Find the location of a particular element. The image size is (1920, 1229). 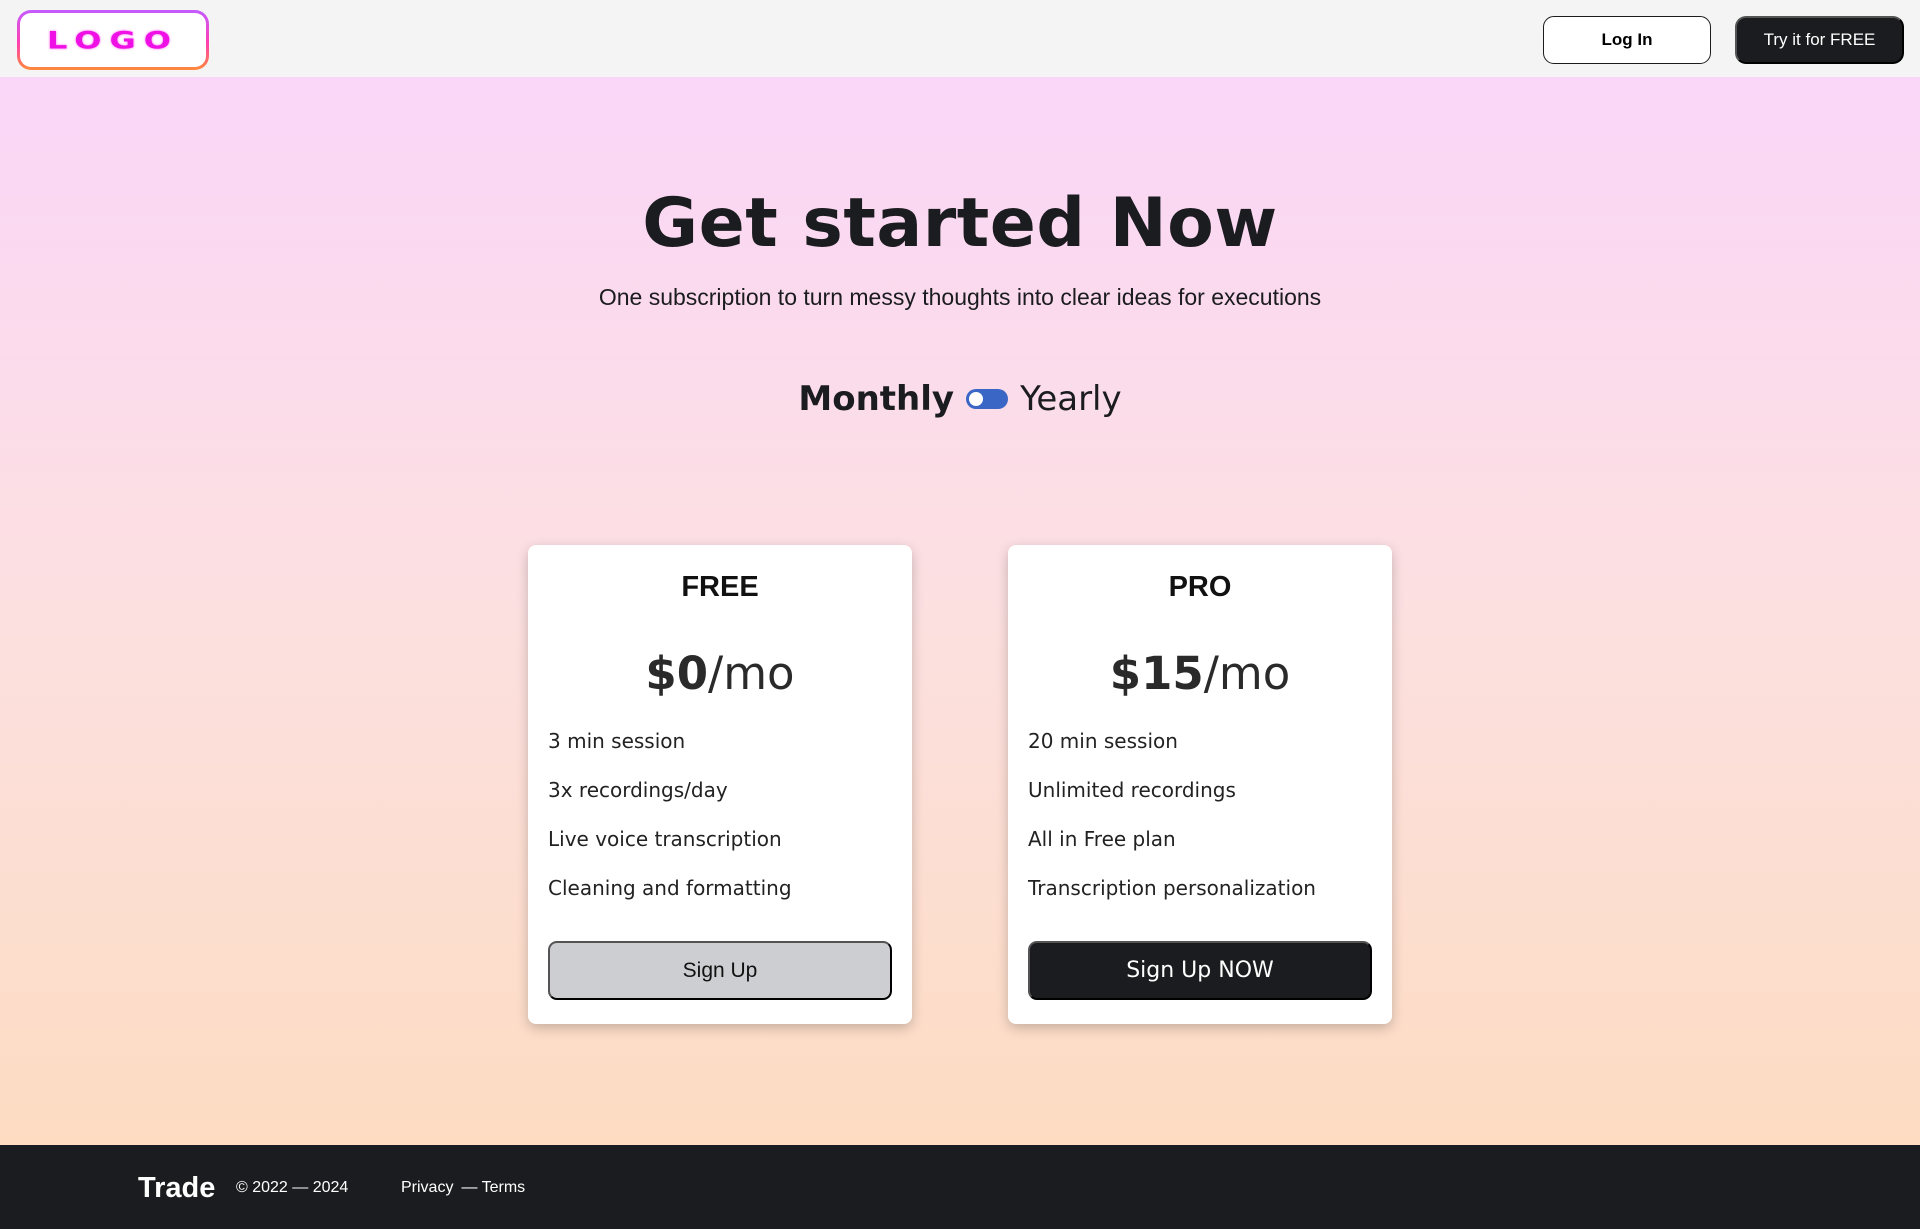

footer-links: Privacy — Terms is located at coordinates (463, 1188).